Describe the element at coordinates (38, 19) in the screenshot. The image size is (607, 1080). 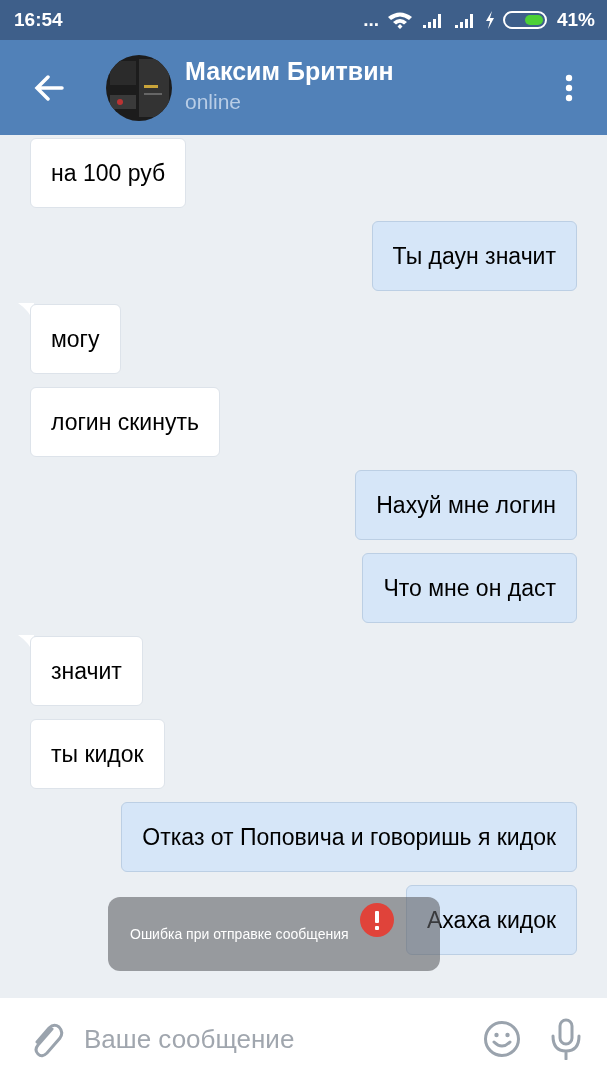
I see `clock: 16:54` at that location.